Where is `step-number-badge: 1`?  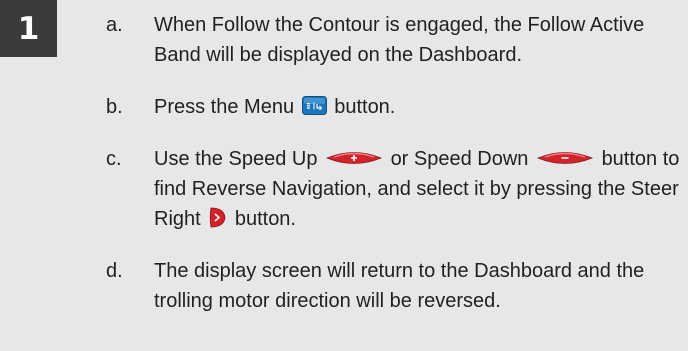 step-number-badge: 1 is located at coordinates (28, 28).